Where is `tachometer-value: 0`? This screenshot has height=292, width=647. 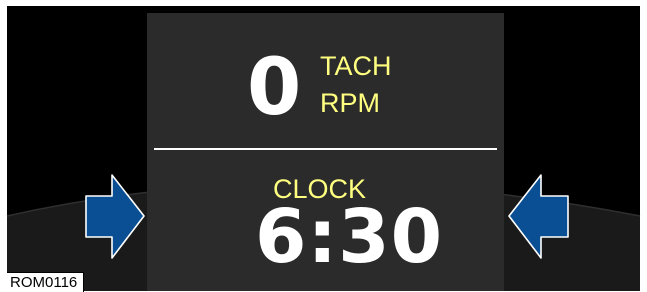 tachometer-value: 0 is located at coordinates (274, 88).